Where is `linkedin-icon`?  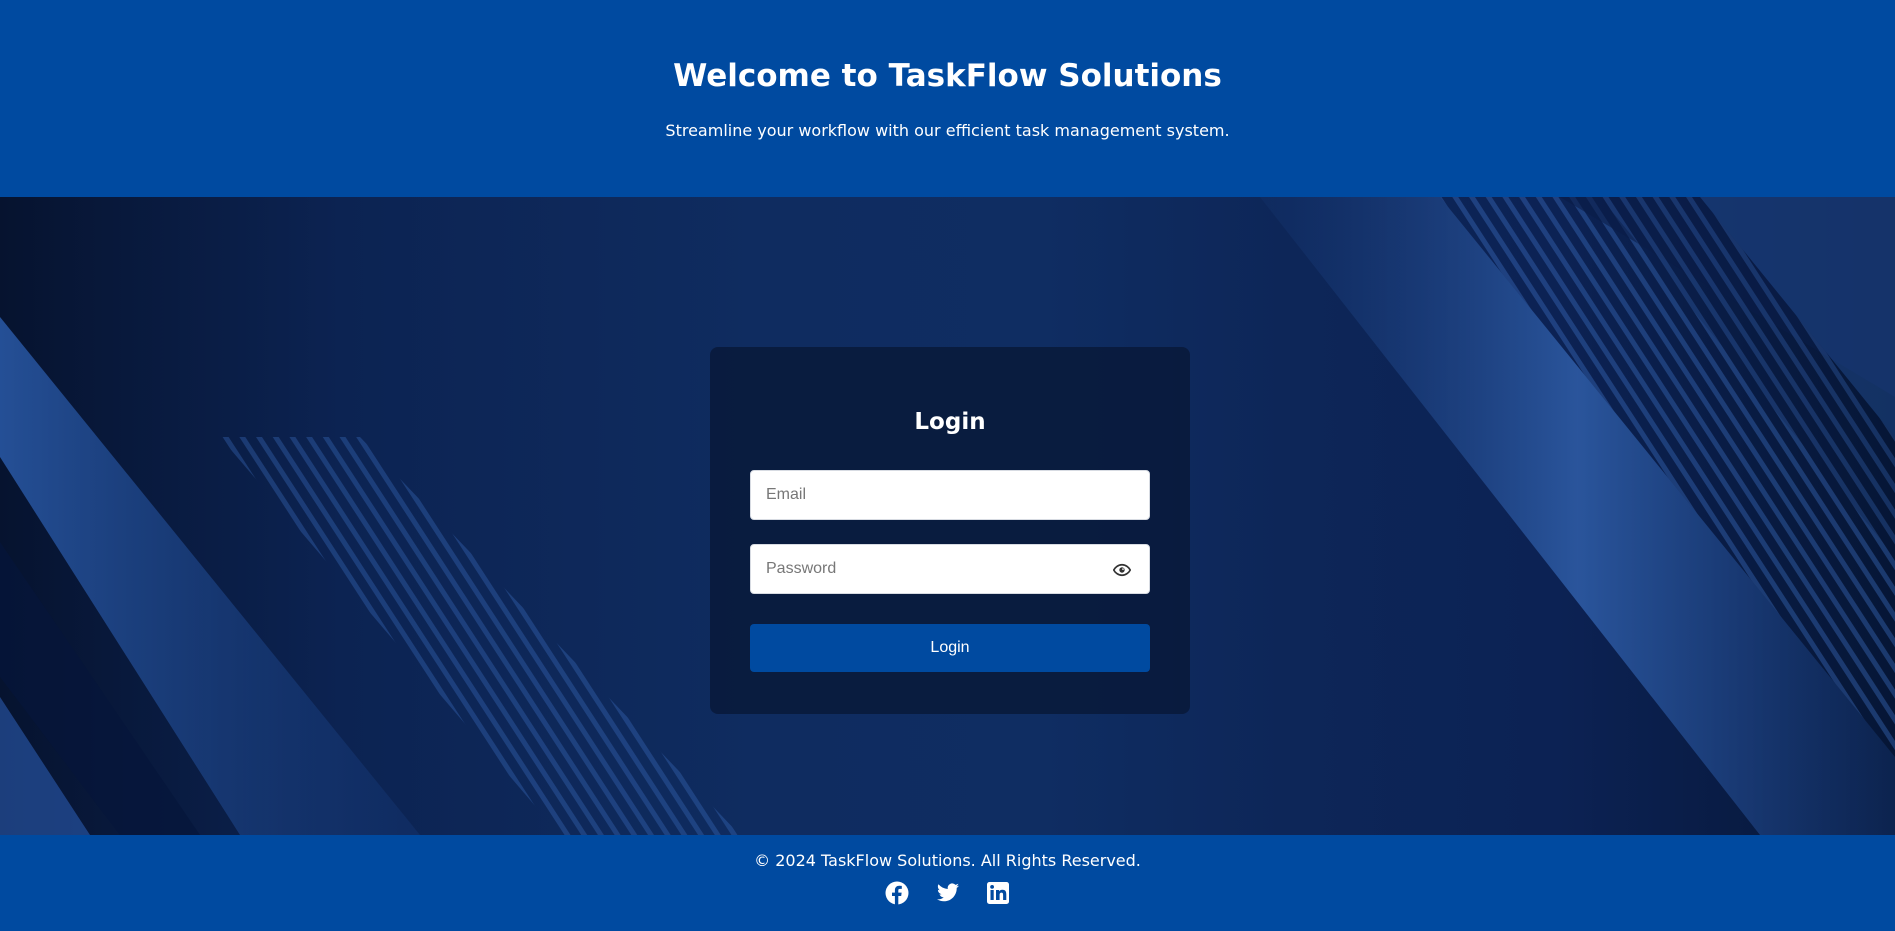
linkedin-icon is located at coordinates (998, 893).